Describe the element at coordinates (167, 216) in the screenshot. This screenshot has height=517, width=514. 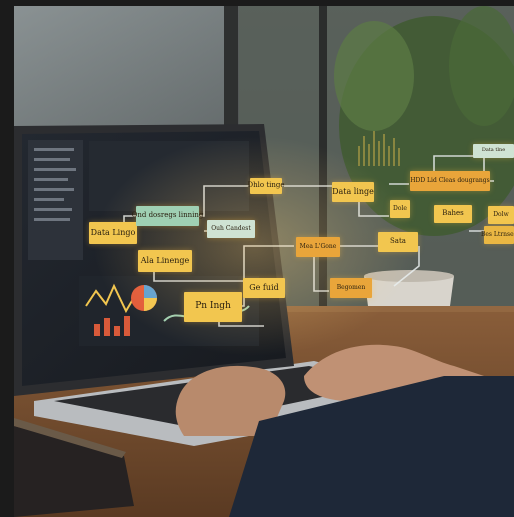
I see `sticky-note: Ond dosregs linning` at that location.